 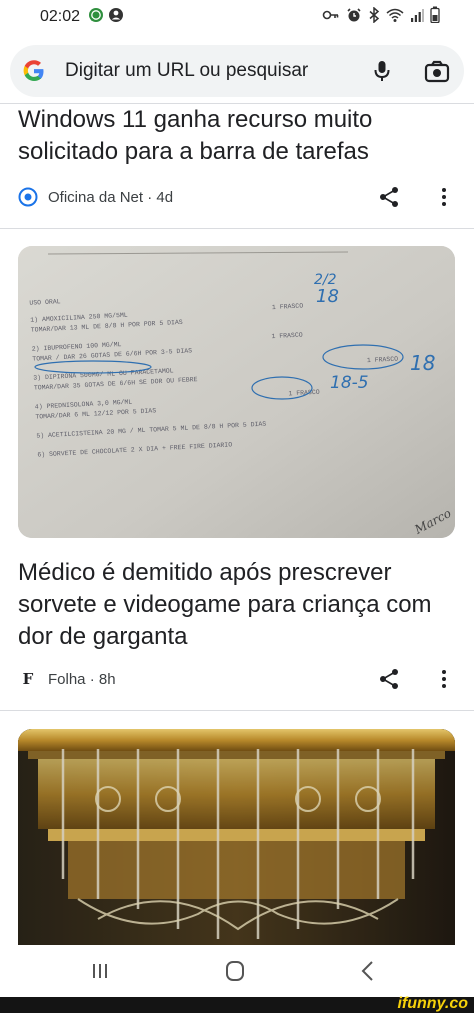 I want to click on source-label: Oficina da Net · 4d, so click(x=111, y=197).